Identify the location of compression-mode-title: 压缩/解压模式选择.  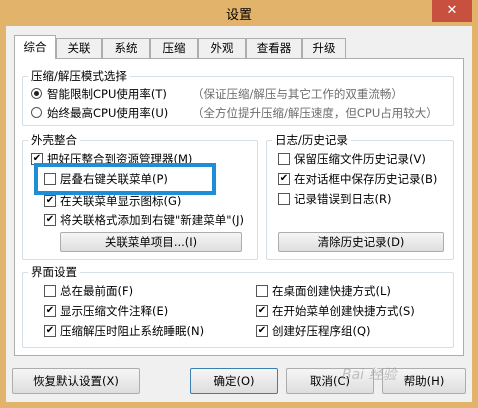
(79, 76).